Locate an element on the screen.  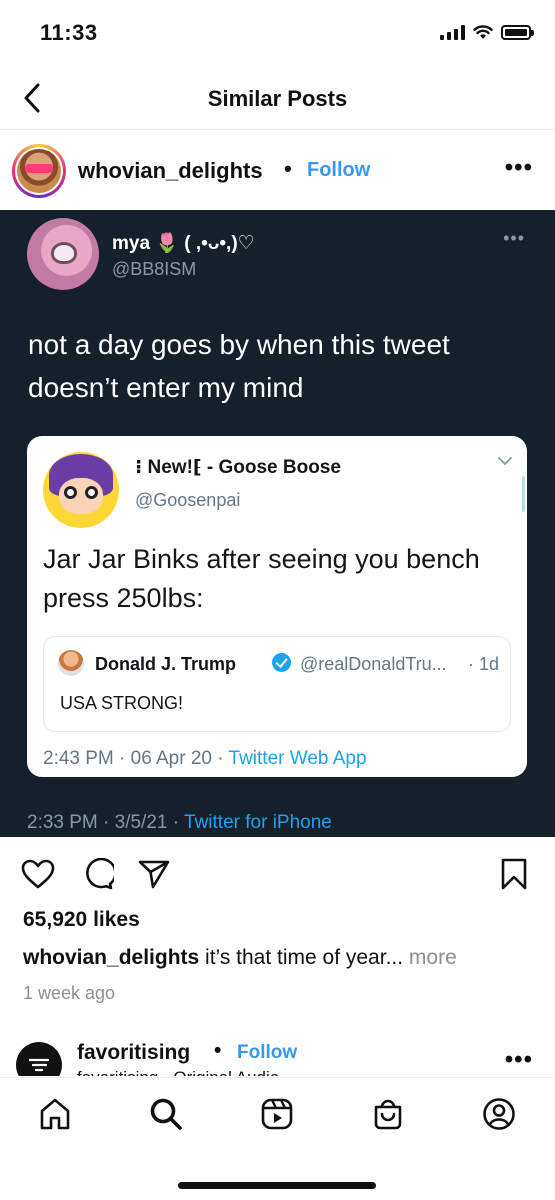
save-button is located at coordinates (514, 874).